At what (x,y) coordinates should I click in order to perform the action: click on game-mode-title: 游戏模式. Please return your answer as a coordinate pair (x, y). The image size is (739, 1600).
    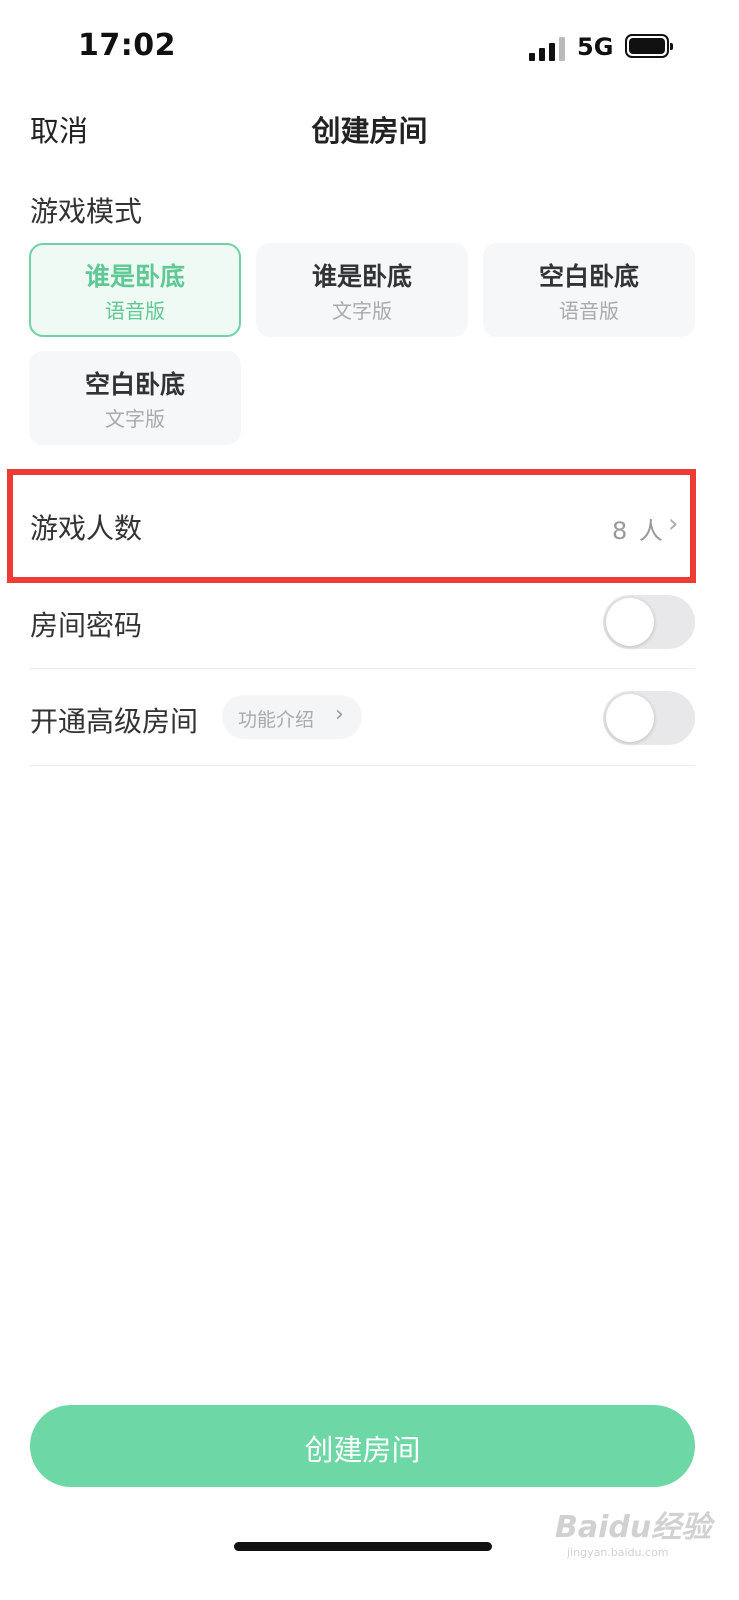
    Looking at the image, I should click on (86, 211).